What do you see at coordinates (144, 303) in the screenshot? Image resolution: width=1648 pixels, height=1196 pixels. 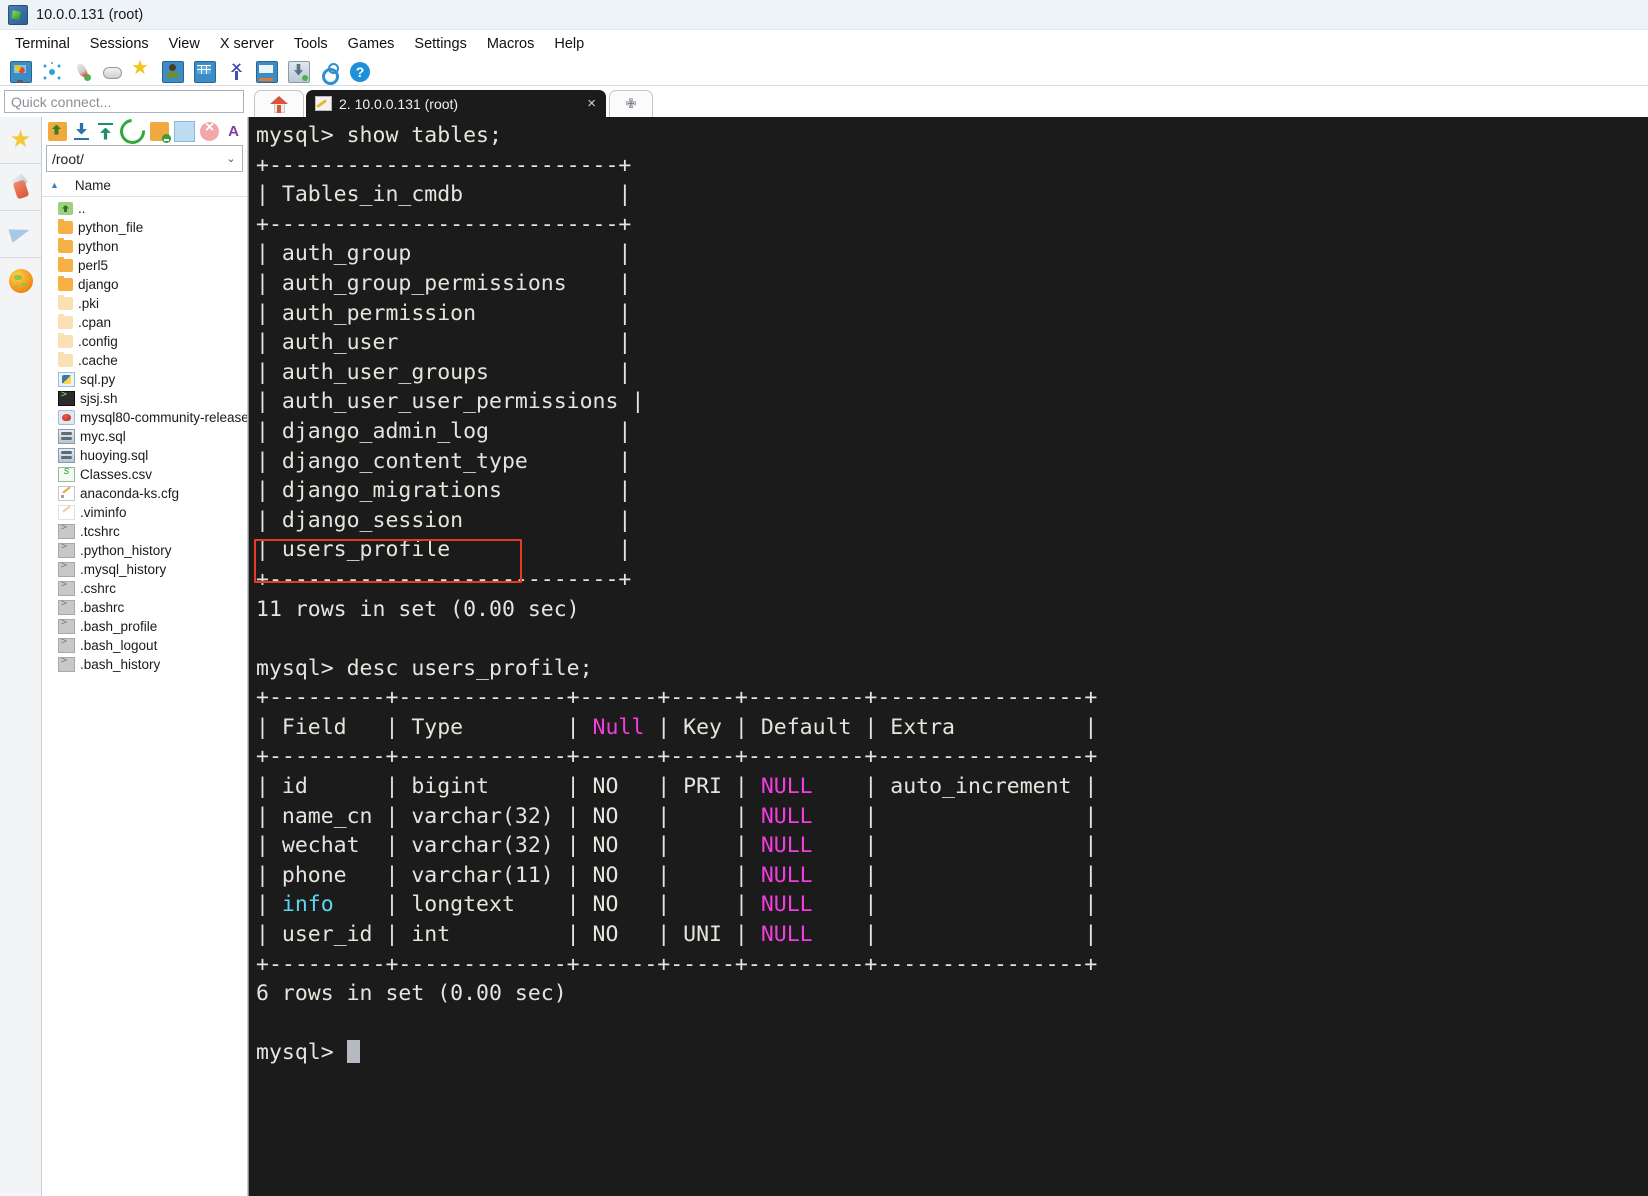 I see `list-item: .pki` at bounding box center [144, 303].